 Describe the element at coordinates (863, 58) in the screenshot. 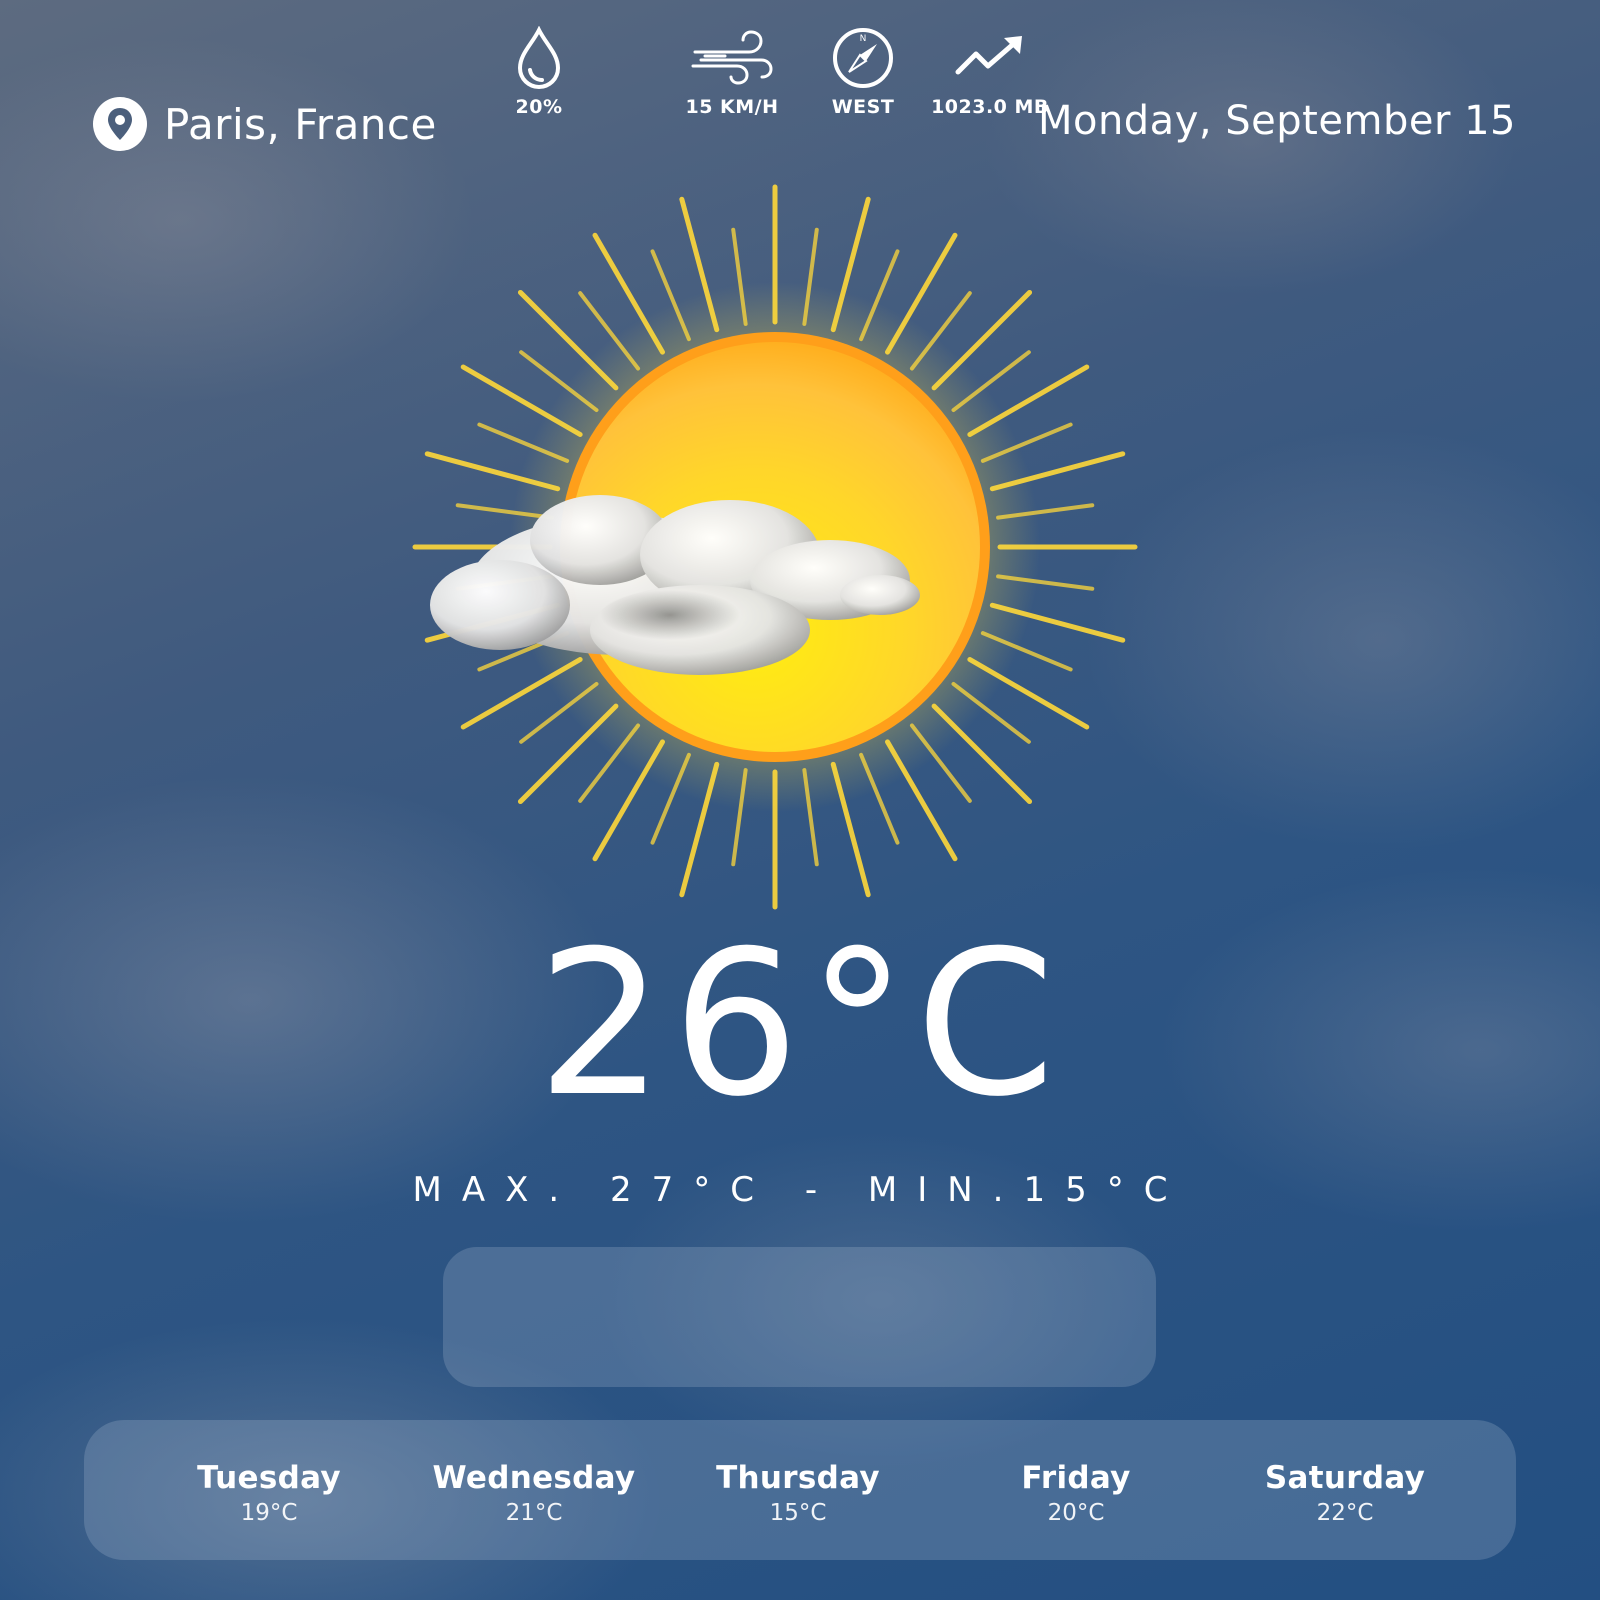

I see `compass-icon: N` at that location.